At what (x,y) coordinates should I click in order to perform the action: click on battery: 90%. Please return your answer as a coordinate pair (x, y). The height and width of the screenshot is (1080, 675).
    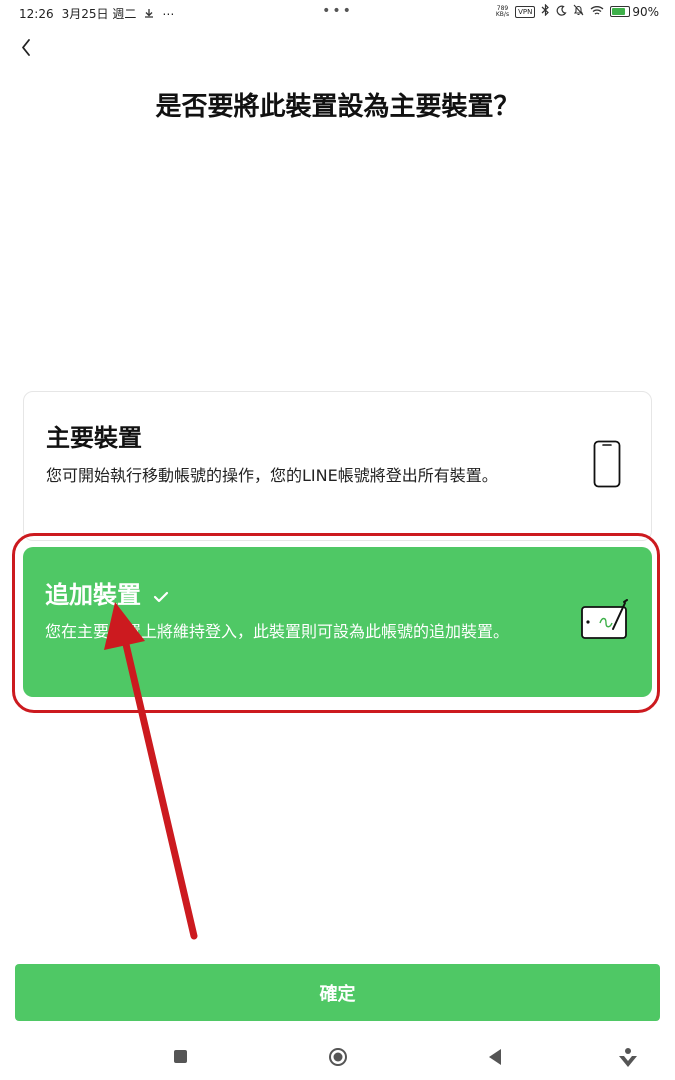
    Looking at the image, I should click on (634, 12).